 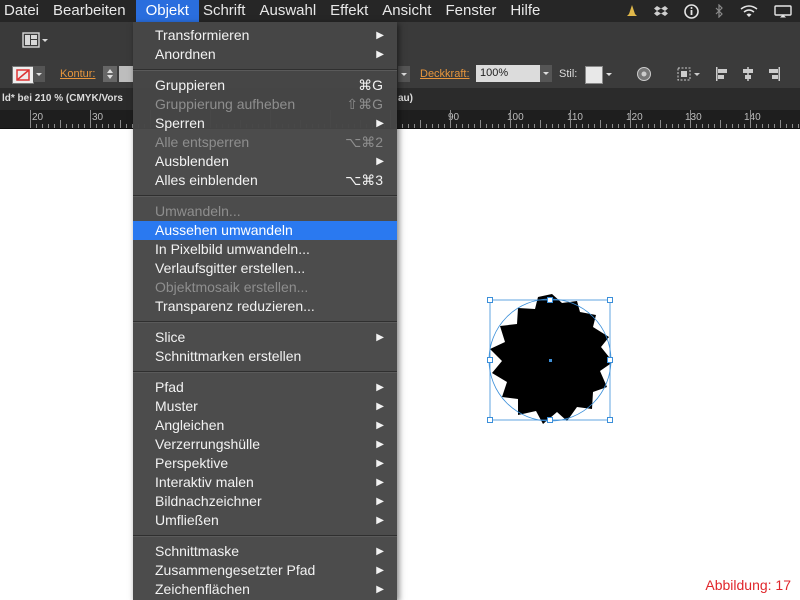 I want to click on resize-handle-left, so click(x=490, y=360).